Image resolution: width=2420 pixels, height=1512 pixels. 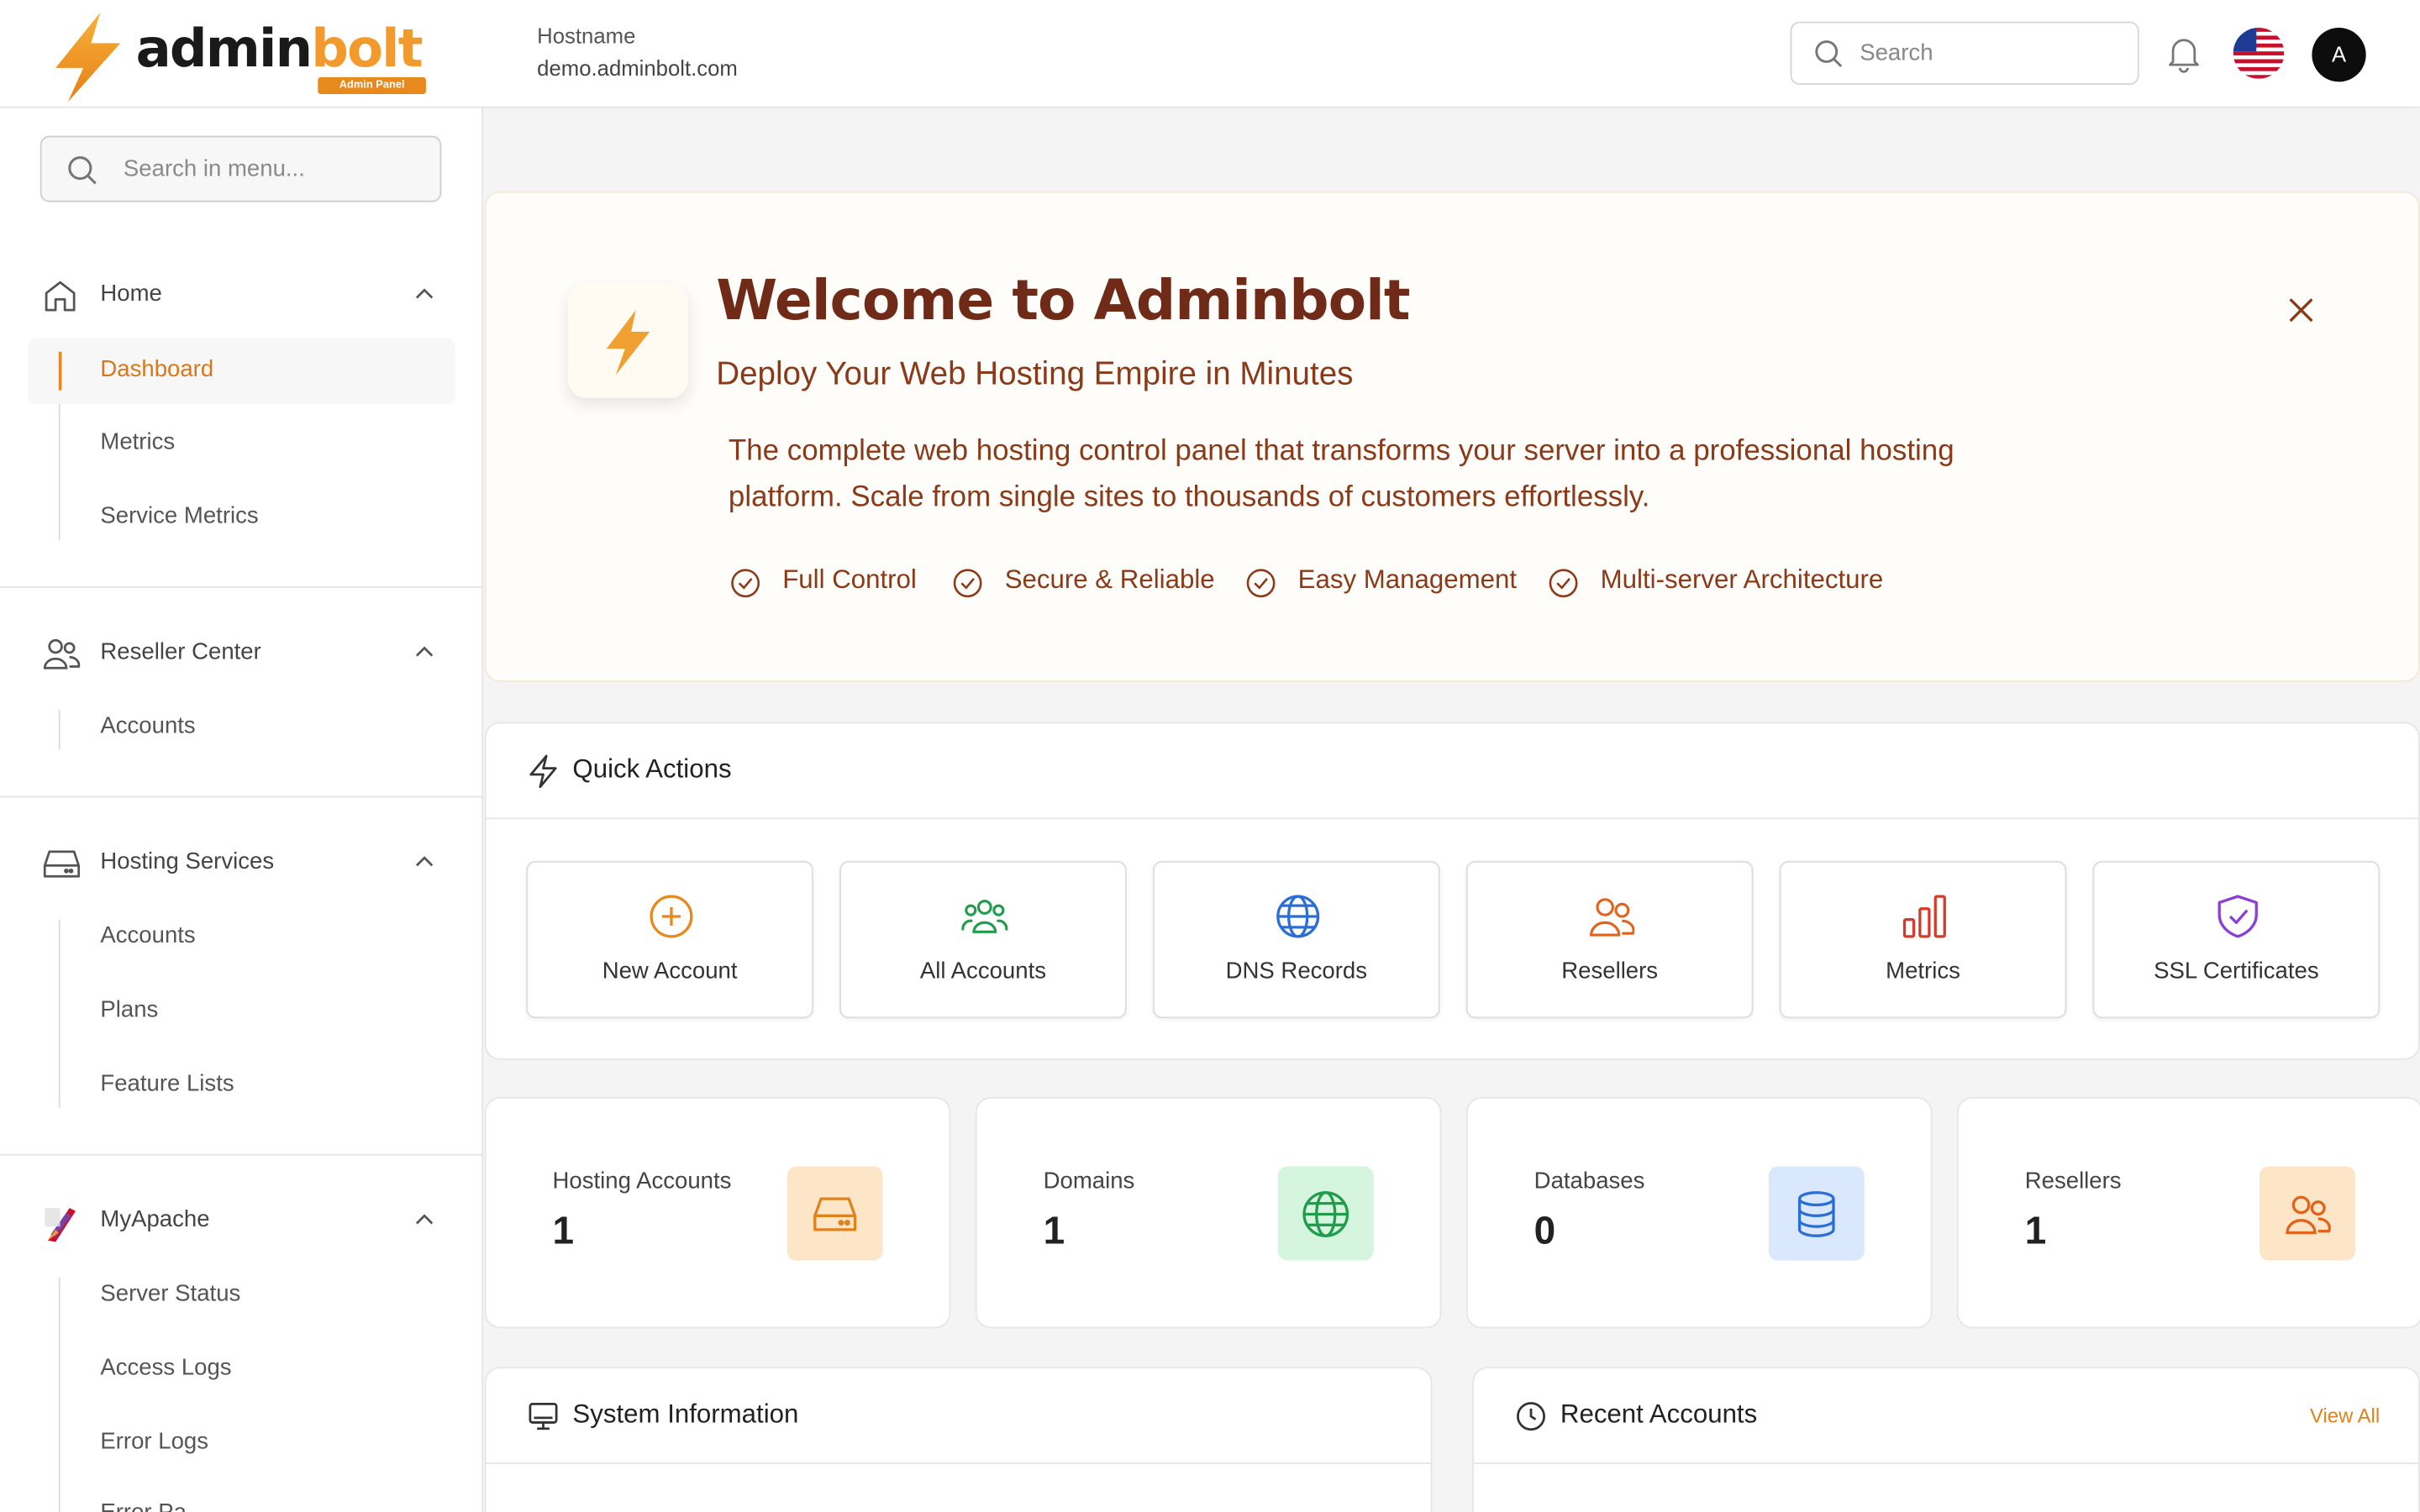 I want to click on sidebar-item-plans: Plans, so click(x=129, y=1010).